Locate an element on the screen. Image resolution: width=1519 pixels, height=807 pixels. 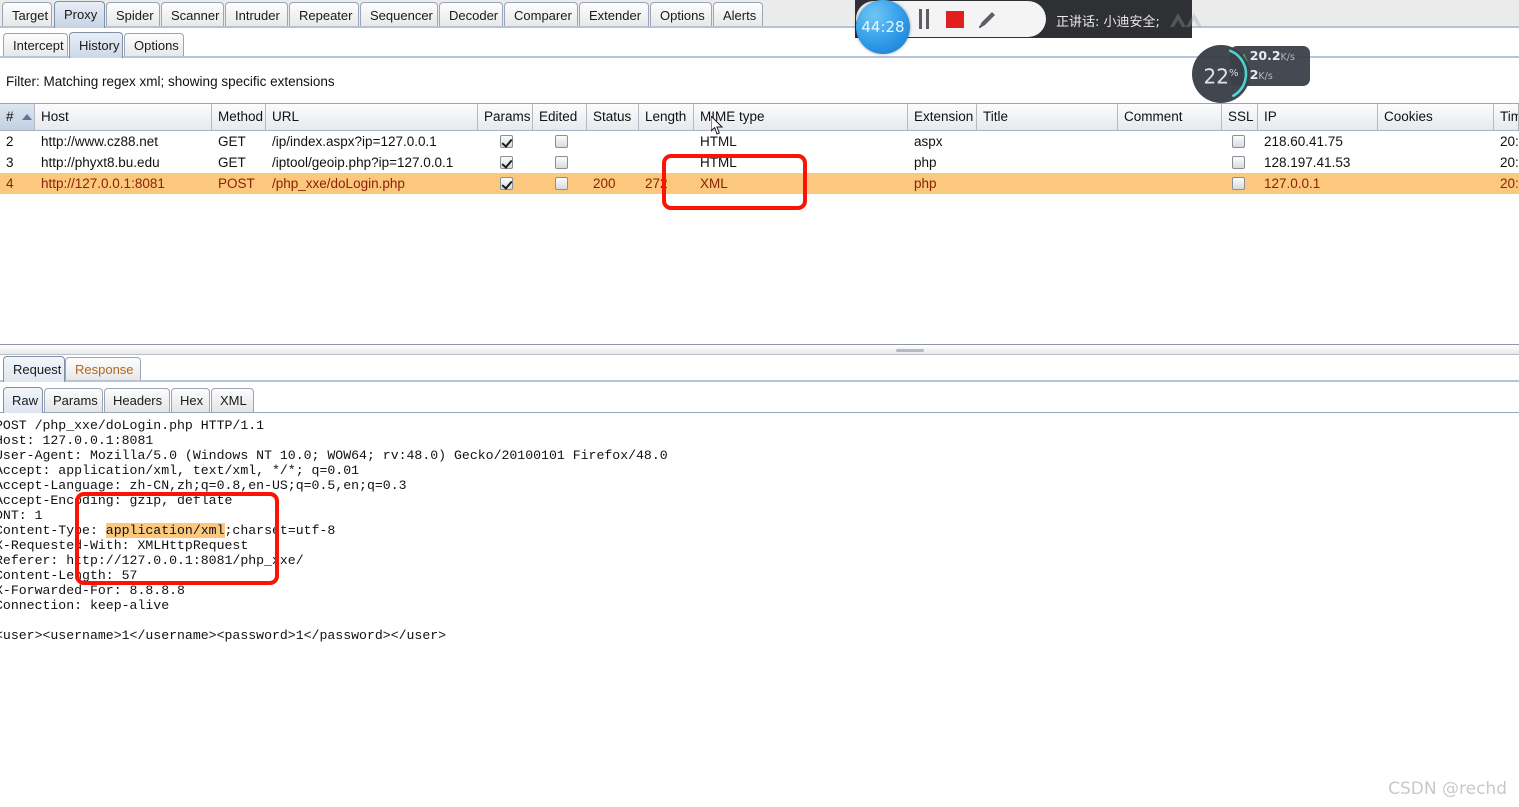
cell--: 2 is located at coordinates (10, 141).